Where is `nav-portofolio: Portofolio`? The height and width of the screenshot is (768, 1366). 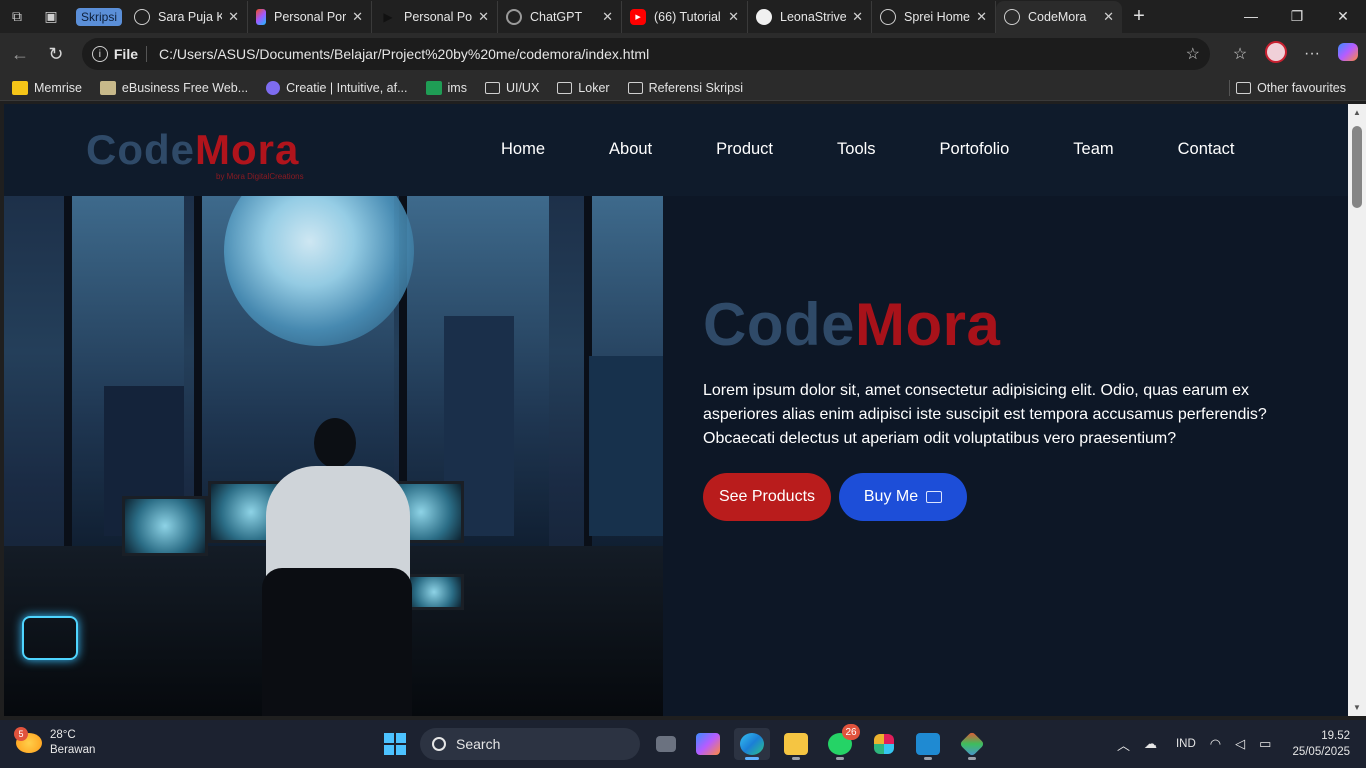 nav-portofolio: Portofolio is located at coordinates (975, 149).